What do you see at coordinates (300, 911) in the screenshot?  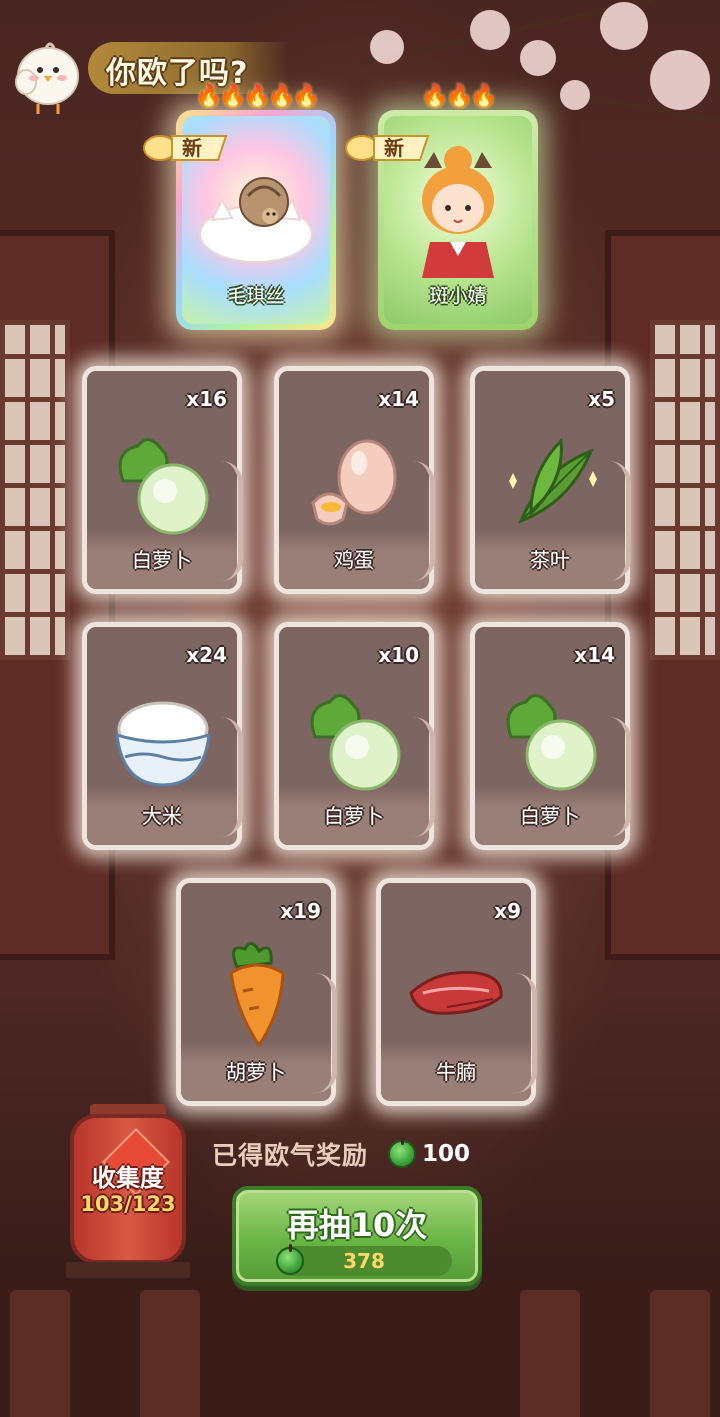 I see `item-count: x19` at bounding box center [300, 911].